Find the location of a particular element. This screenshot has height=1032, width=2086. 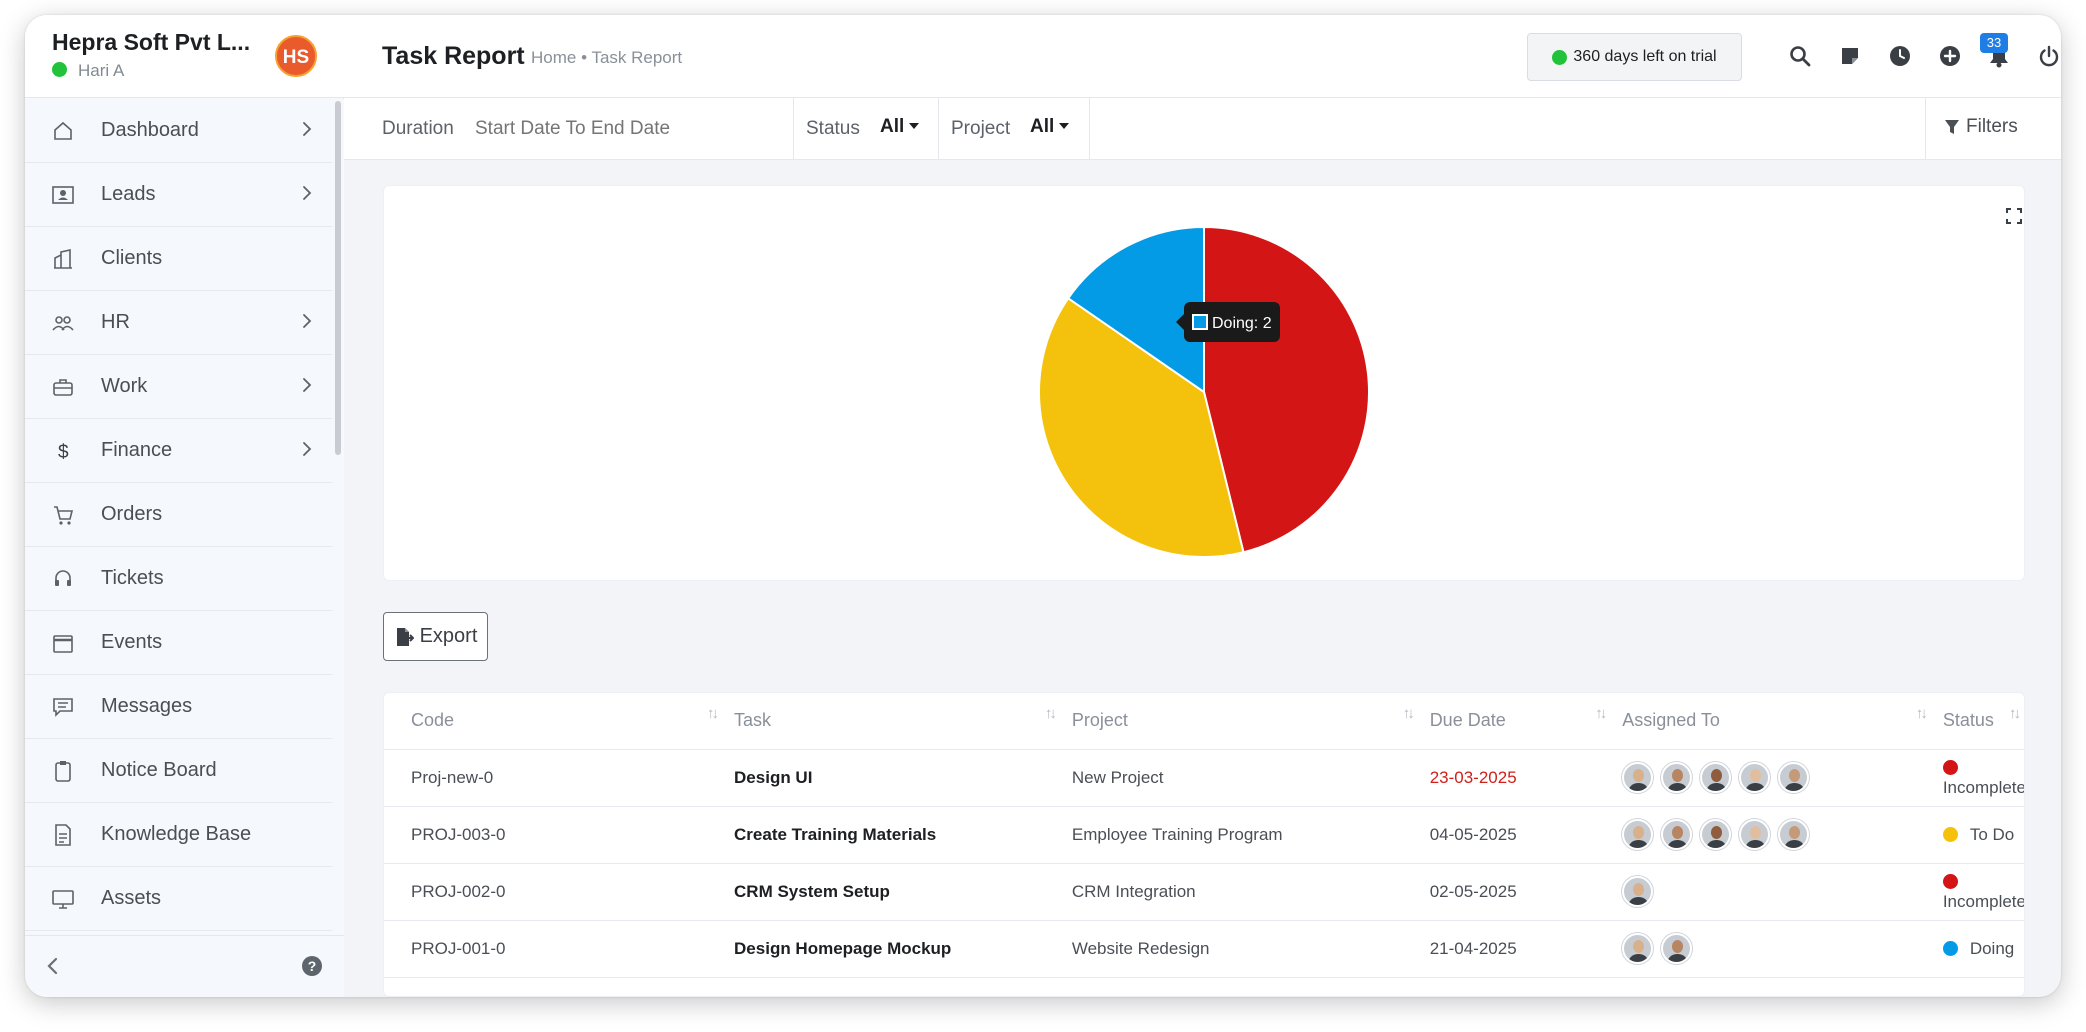

filters-button: Filters is located at coordinates (1981, 127).